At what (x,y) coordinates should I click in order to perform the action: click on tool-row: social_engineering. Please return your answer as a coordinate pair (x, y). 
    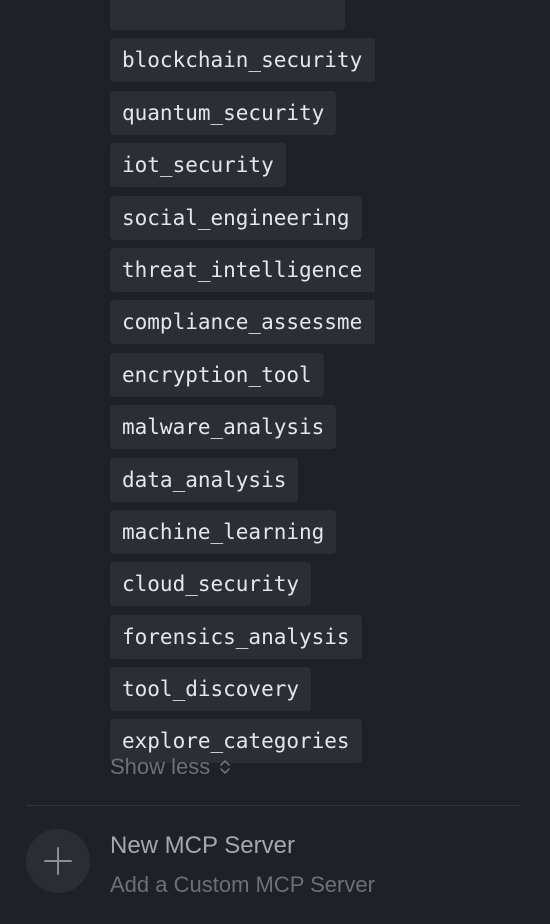
    Looking at the image, I should click on (242, 221).